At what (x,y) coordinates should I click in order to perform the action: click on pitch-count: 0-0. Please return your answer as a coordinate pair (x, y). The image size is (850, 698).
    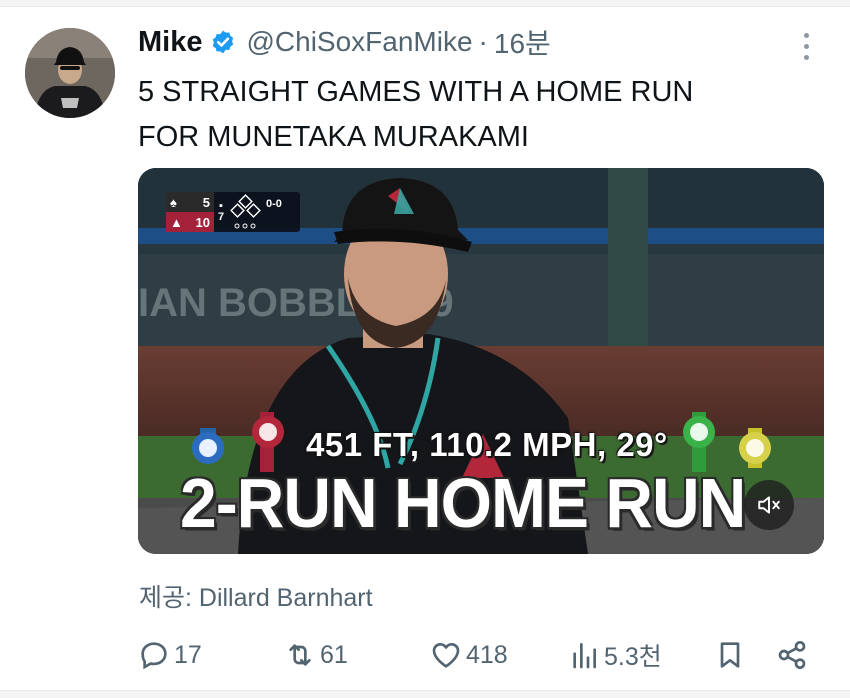
    Looking at the image, I should click on (274, 204).